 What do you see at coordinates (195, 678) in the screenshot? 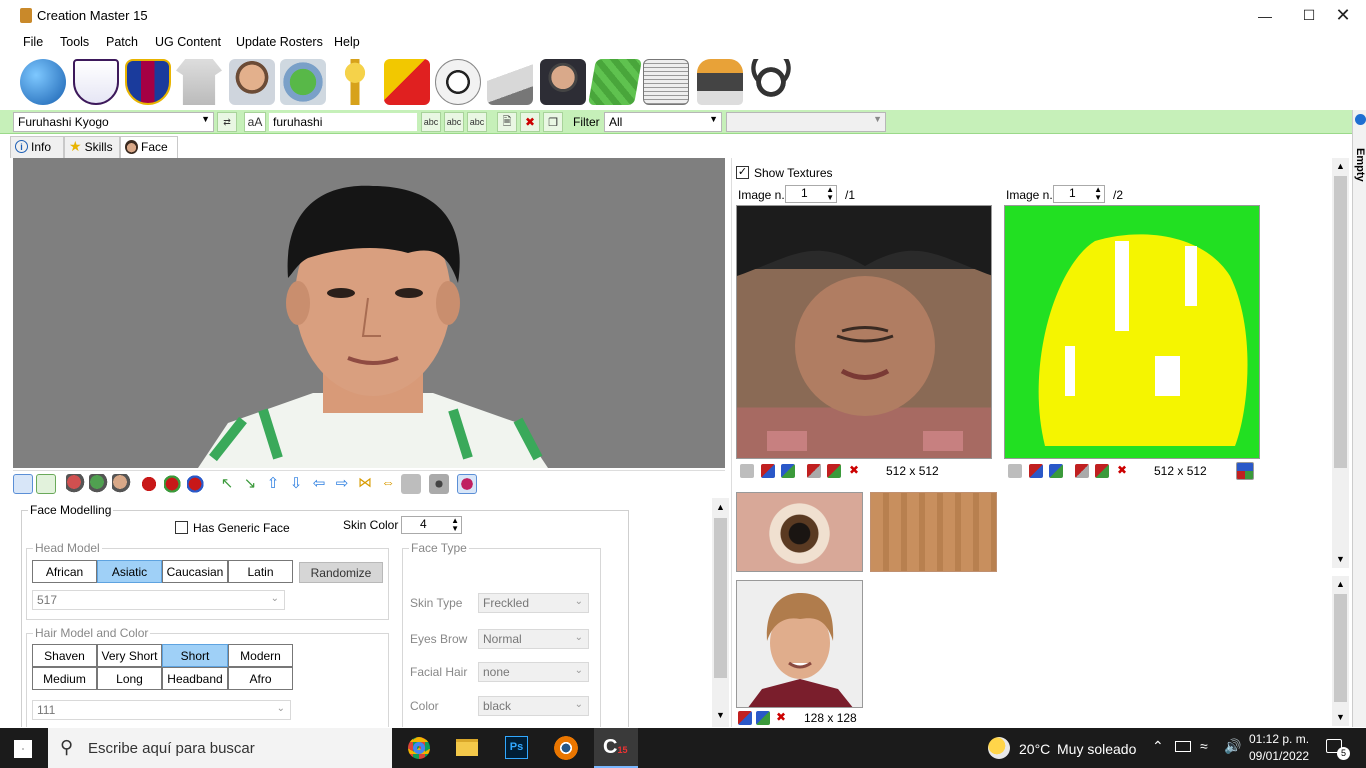
I see `hair-headband-button: Headband` at bounding box center [195, 678].